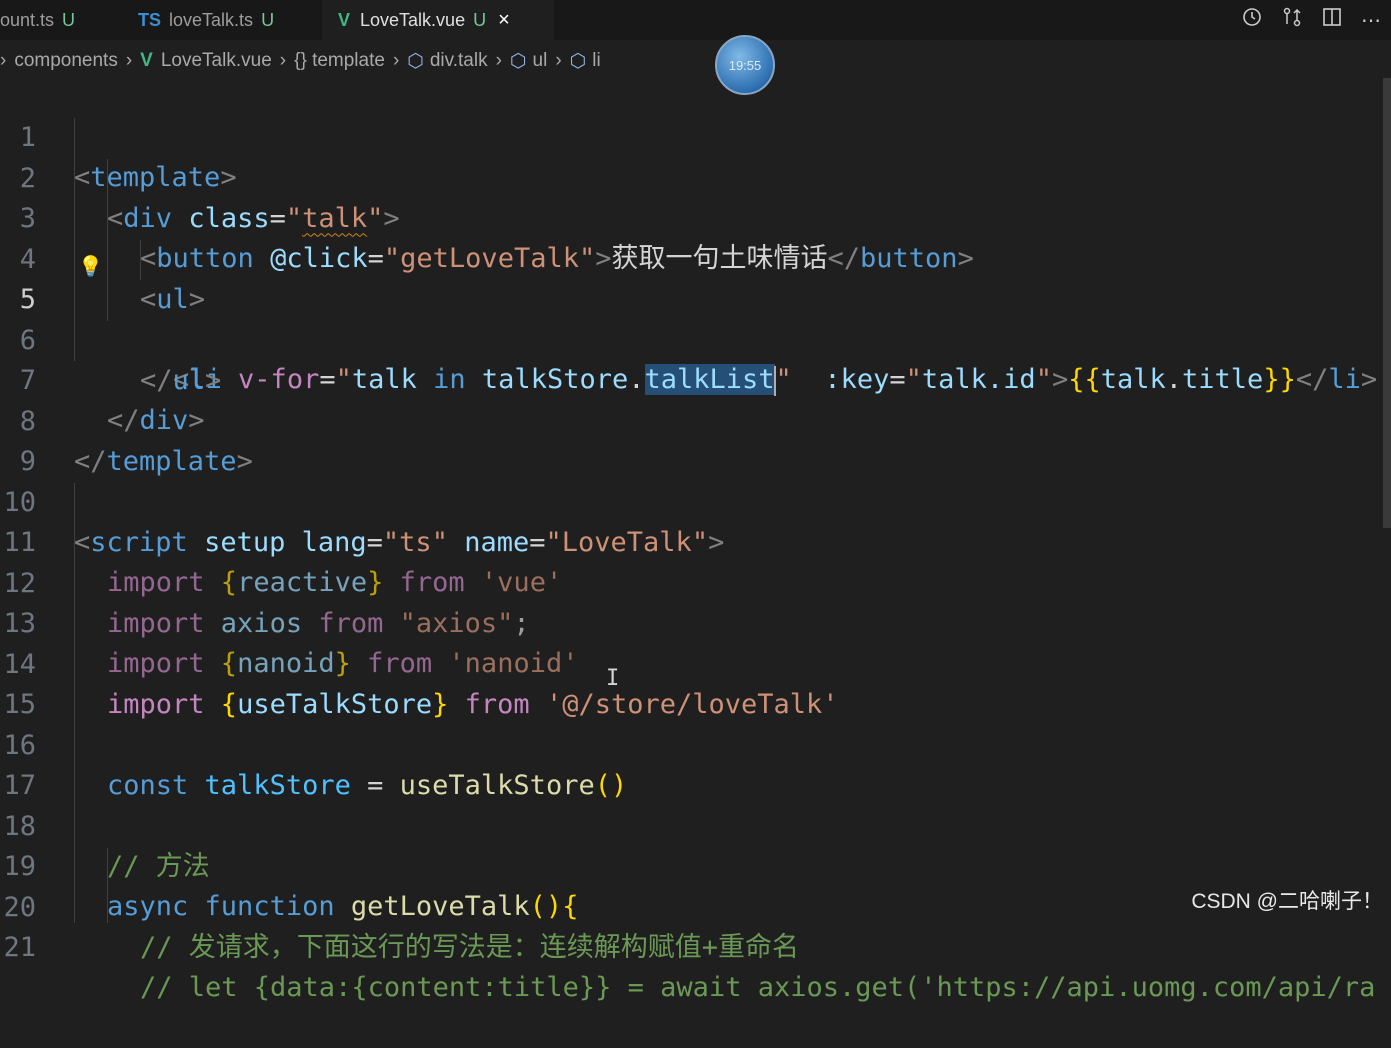  I want to click on split-editor-icon, so click(1332, 20).